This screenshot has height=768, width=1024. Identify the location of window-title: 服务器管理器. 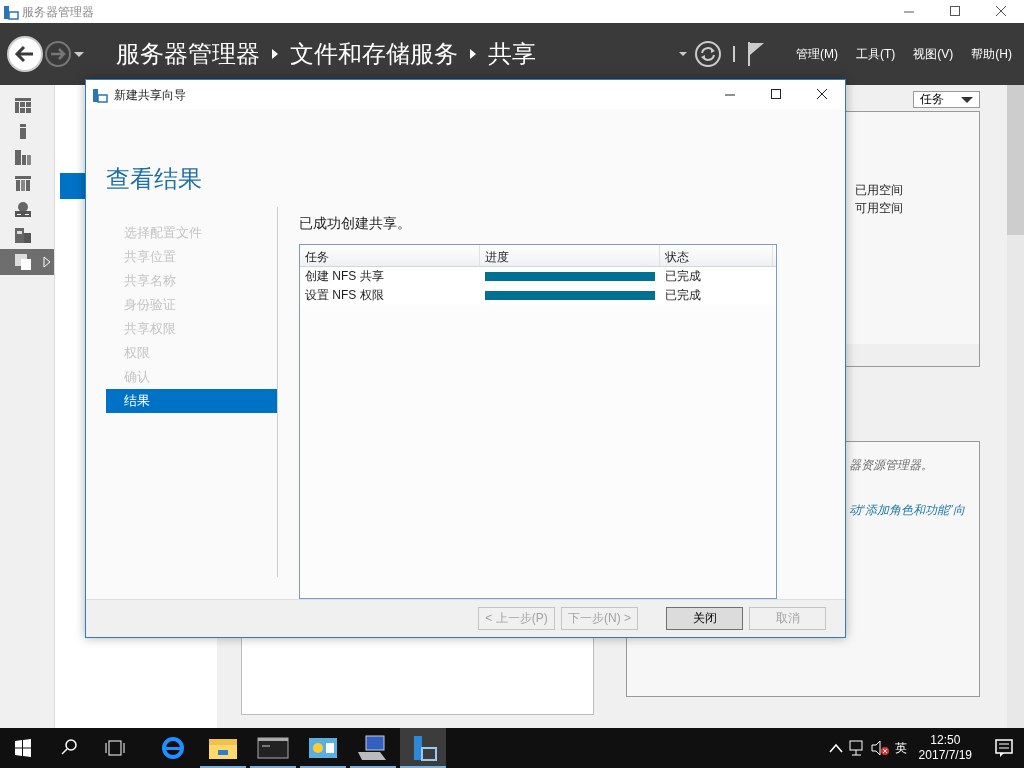
(58, 12).